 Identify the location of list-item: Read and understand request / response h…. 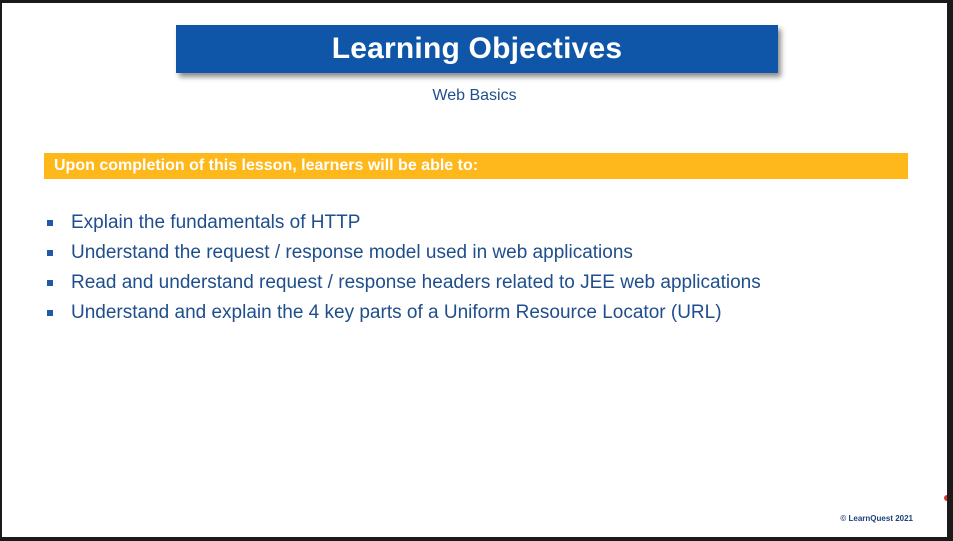
(402, 283).